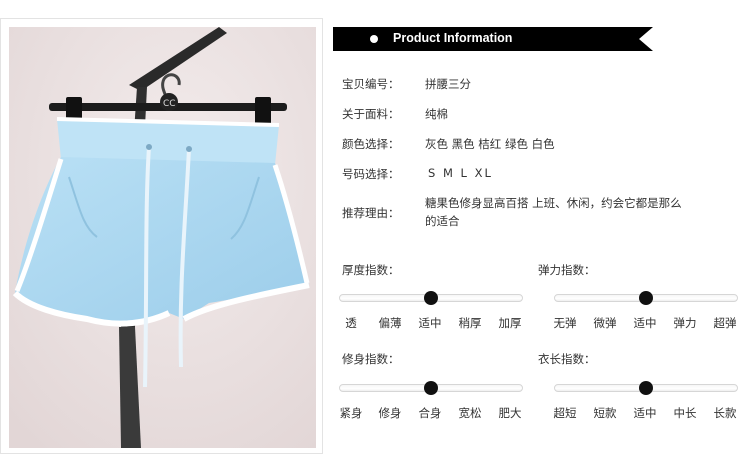 This screenshot has width=750, height=456. I want to click on fit-option: 合身, so click(430, 413).